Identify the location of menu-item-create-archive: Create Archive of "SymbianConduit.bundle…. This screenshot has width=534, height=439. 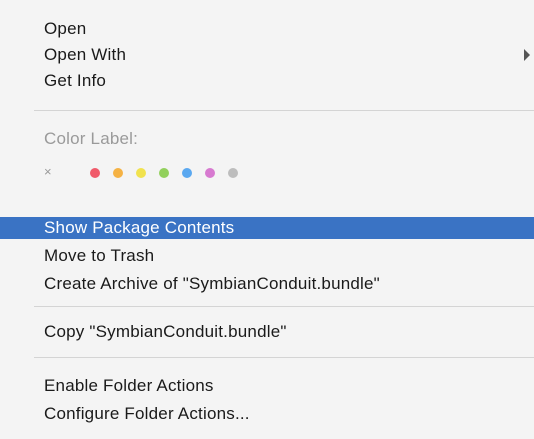
(267, 284).